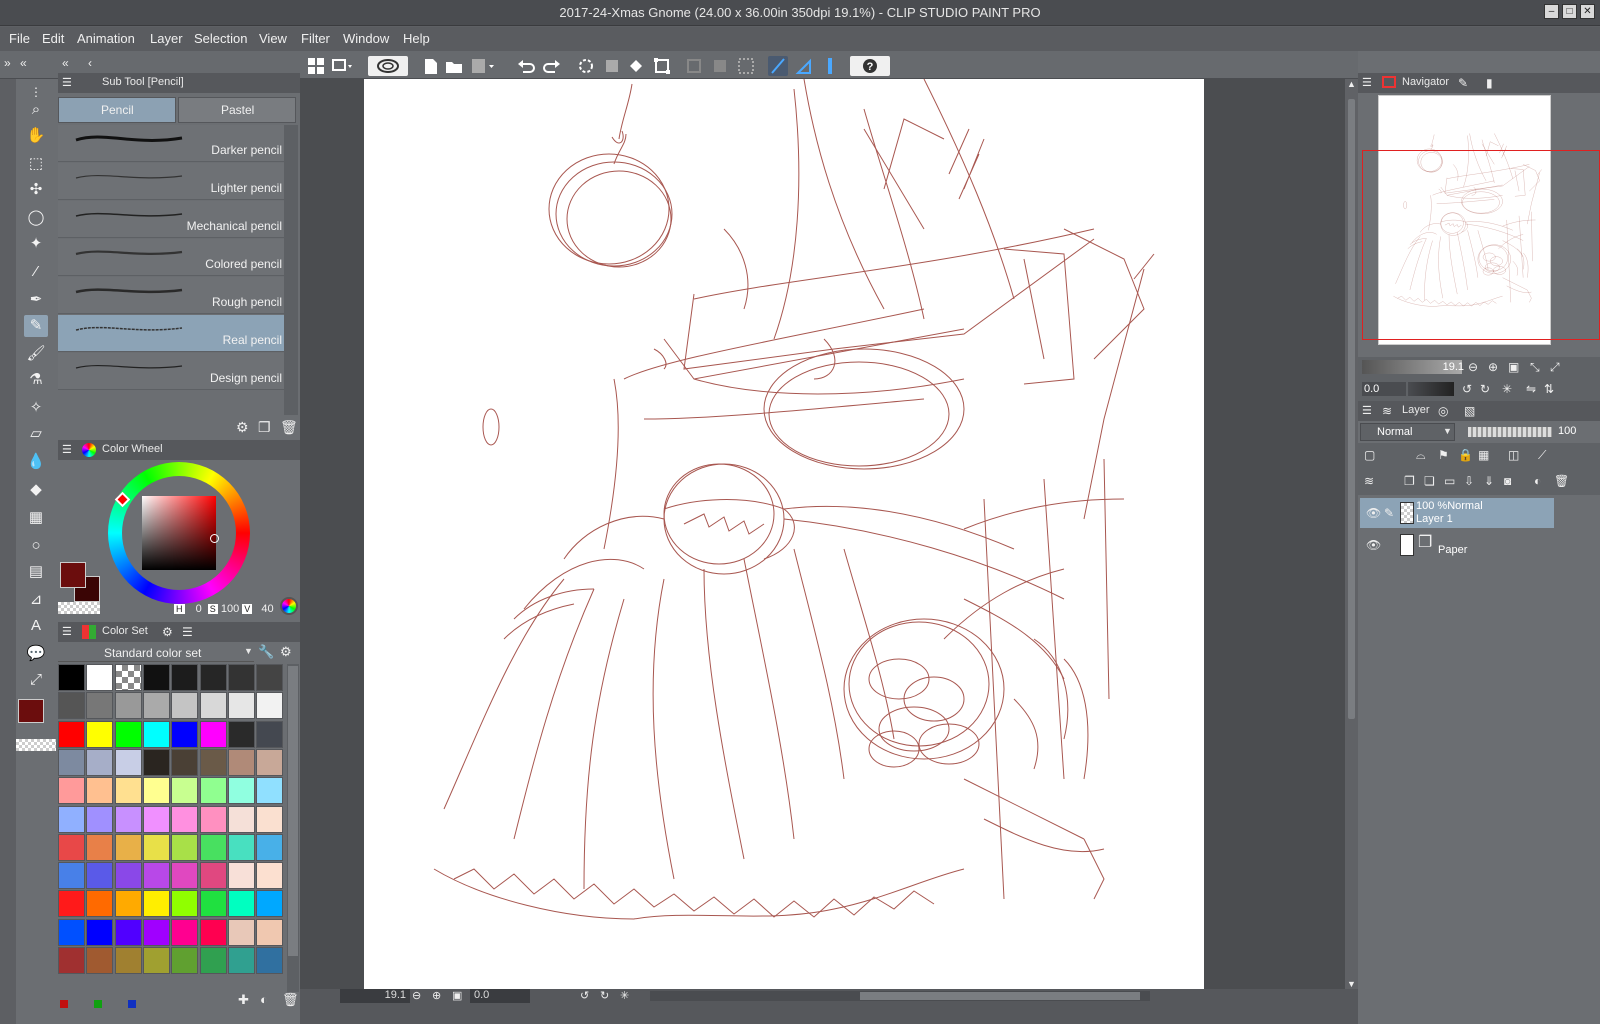 The height and width of the screenshot is (1024, 1600). I want to click on delete-layer-icon: 🗑, so click(1561, 481).